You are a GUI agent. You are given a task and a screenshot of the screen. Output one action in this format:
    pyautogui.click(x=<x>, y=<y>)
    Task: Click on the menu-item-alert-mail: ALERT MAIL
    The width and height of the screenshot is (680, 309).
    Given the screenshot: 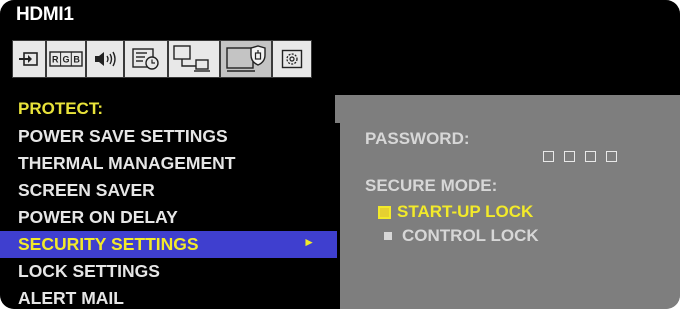 What is the action you would take?
    pyautogui.click(x=168, y=297)
    